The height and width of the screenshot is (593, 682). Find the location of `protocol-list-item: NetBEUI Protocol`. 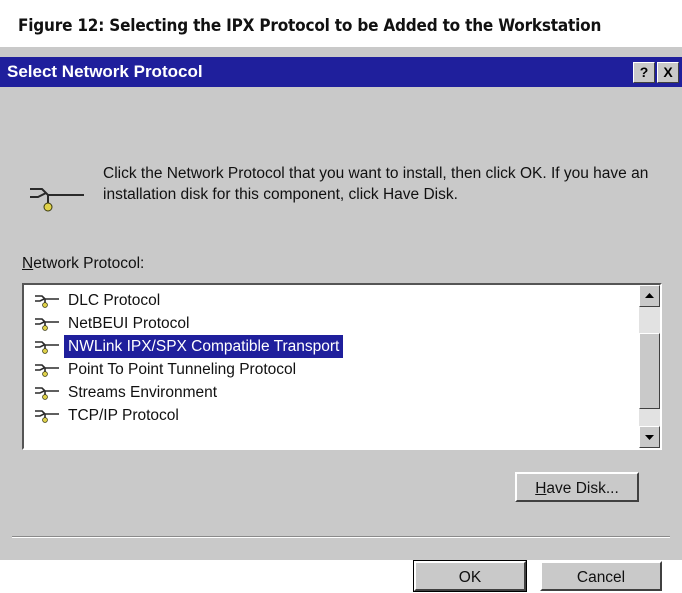

protocol-list-item: NetBEUI Protocol is located at coordinates (329, 323).